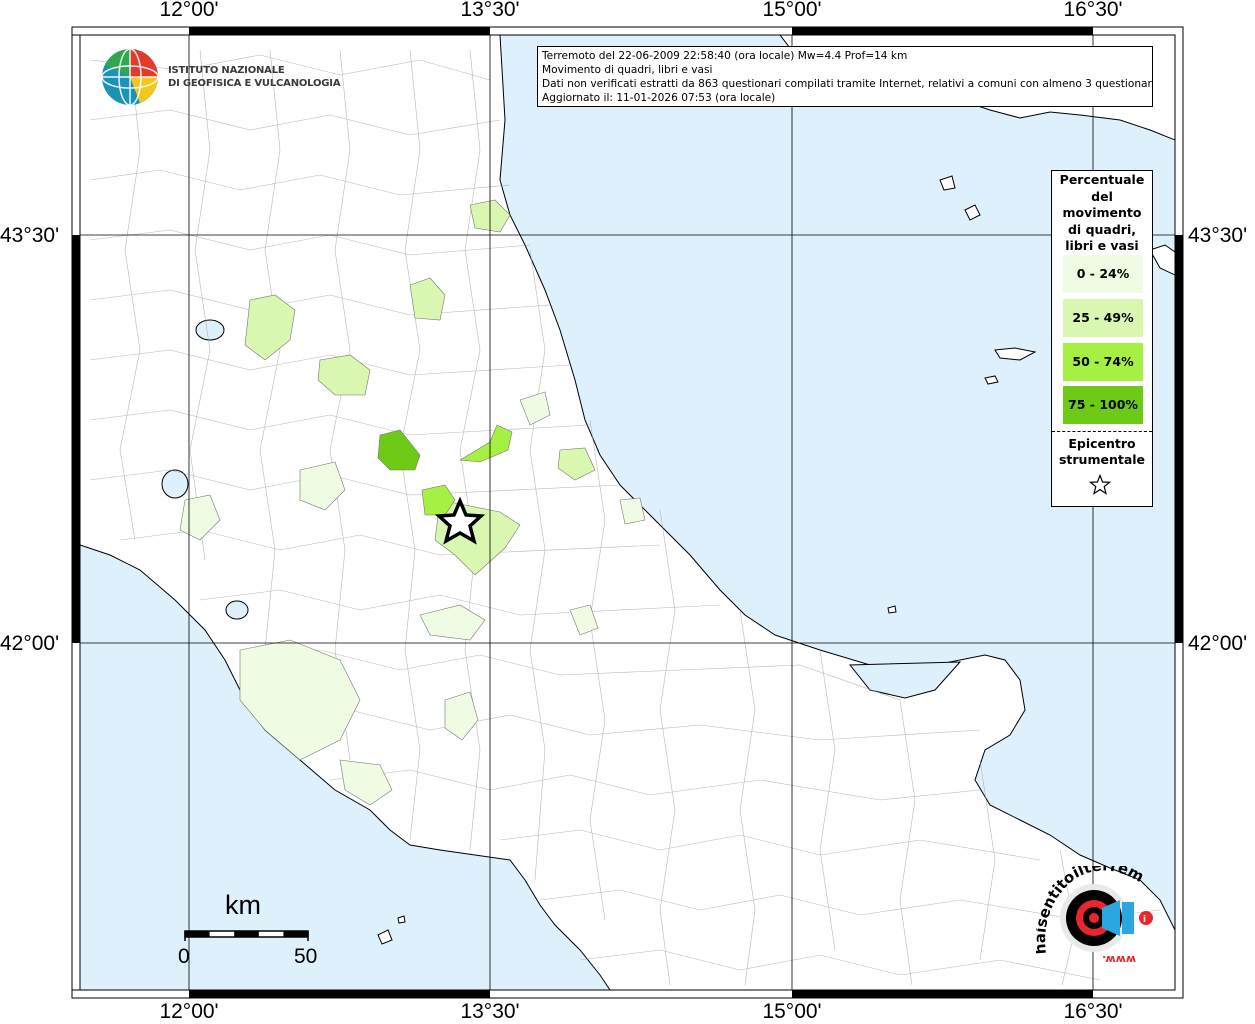 This screenshot has width=1255, height=1024. Describe the element at coordinates (184, 956) in the screenshot. I see `scale-min-label: 0` at that location.